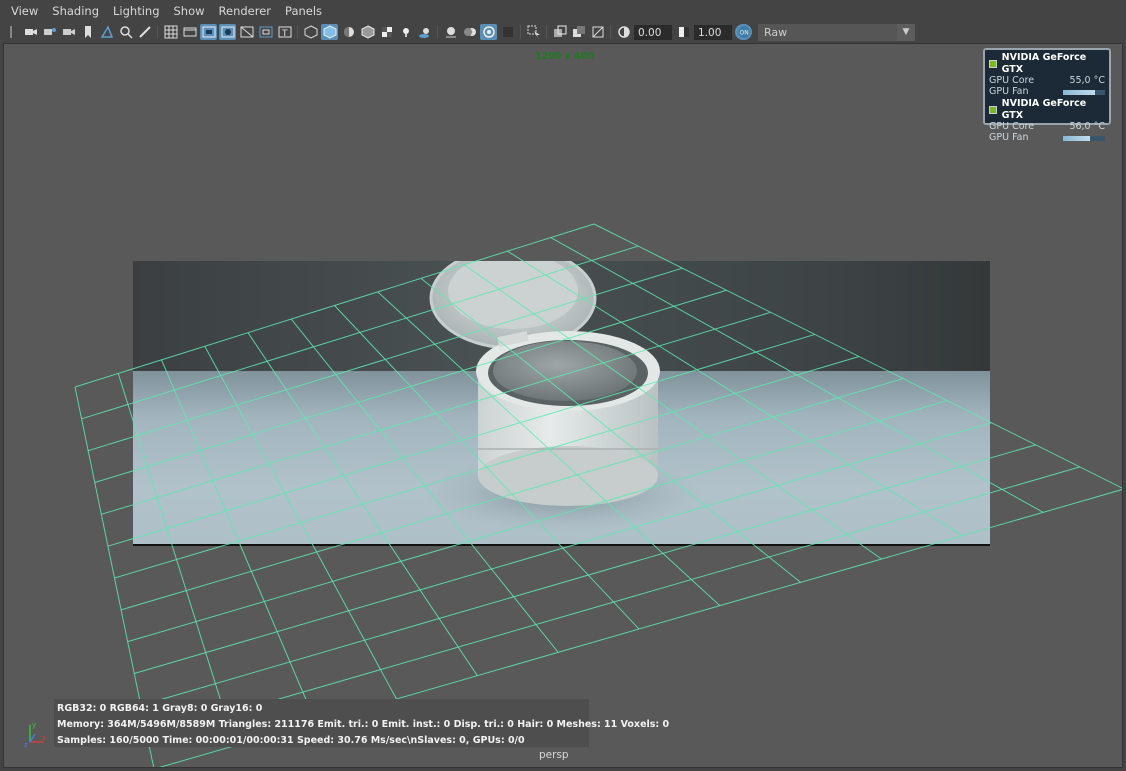 The height and width of the screenshot is (771, 1126). I want to click on menu-renderer: Renderer, so click(245, 11).